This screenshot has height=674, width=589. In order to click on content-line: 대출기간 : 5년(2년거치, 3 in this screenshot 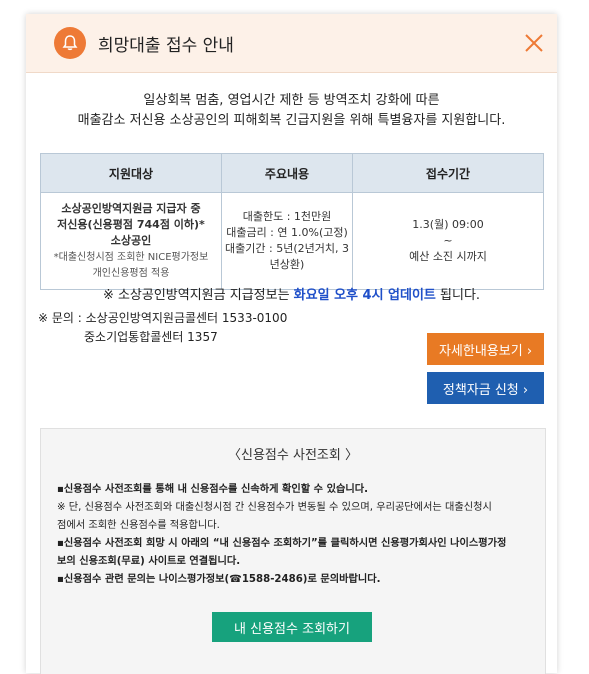, I will do `click(287, 248)`.